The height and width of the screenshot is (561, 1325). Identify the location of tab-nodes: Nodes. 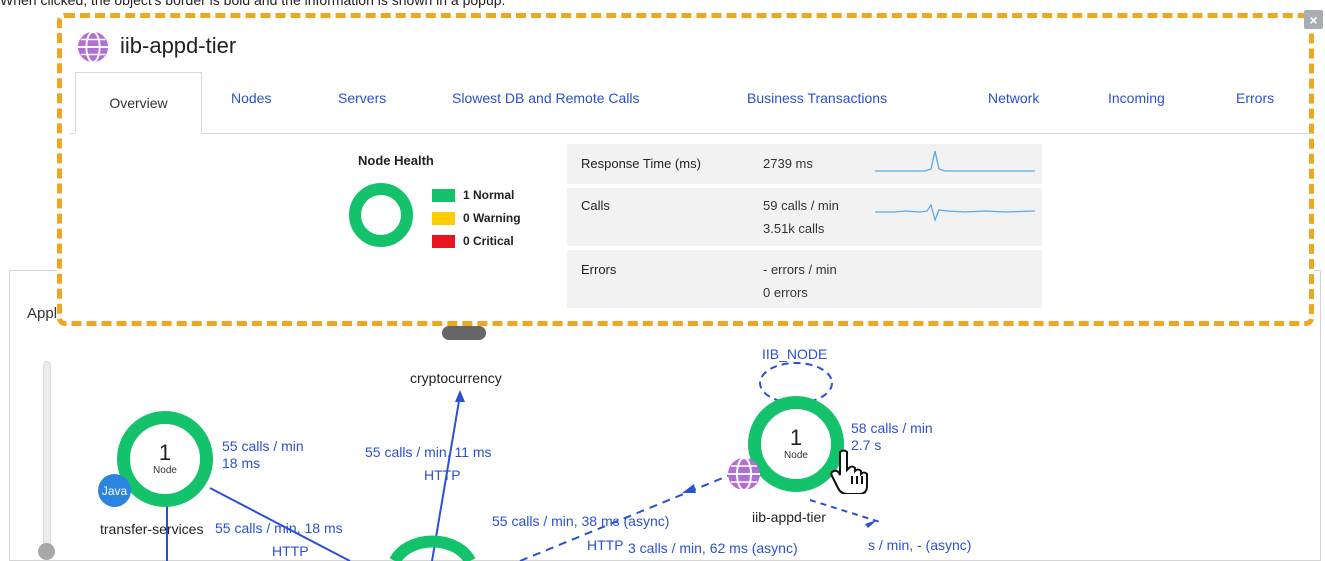
(251, 98).